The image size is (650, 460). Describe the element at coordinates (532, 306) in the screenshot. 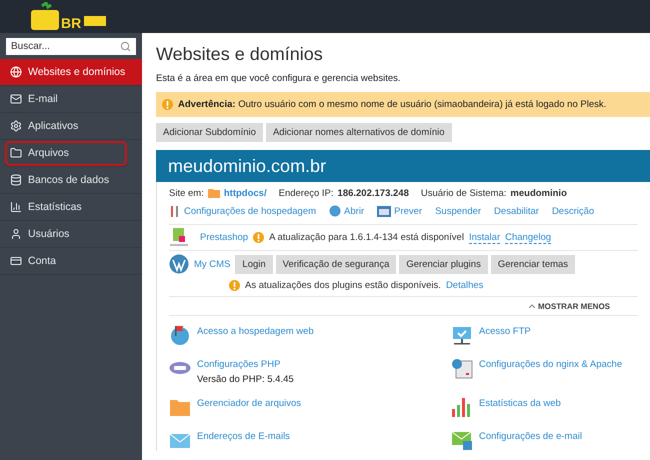

I see `caret-icon` at that location.